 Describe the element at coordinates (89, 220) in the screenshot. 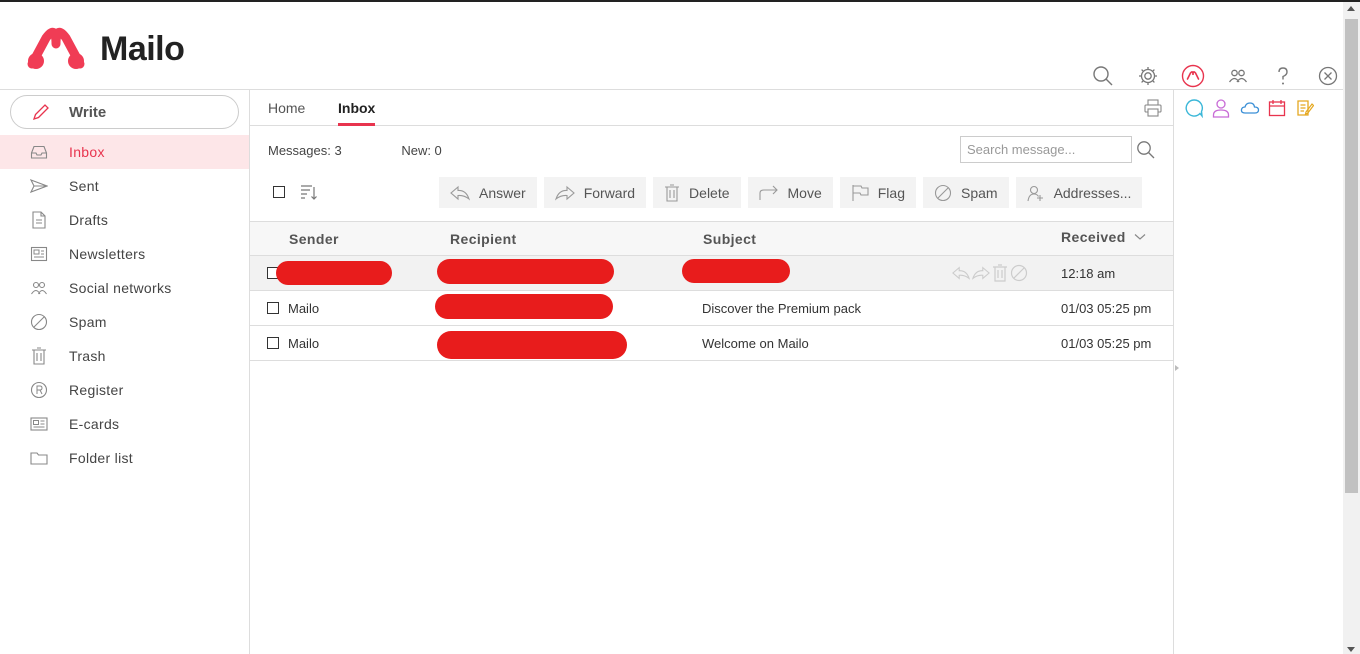

I see `sidebar-item-label: Drafts` at that location.